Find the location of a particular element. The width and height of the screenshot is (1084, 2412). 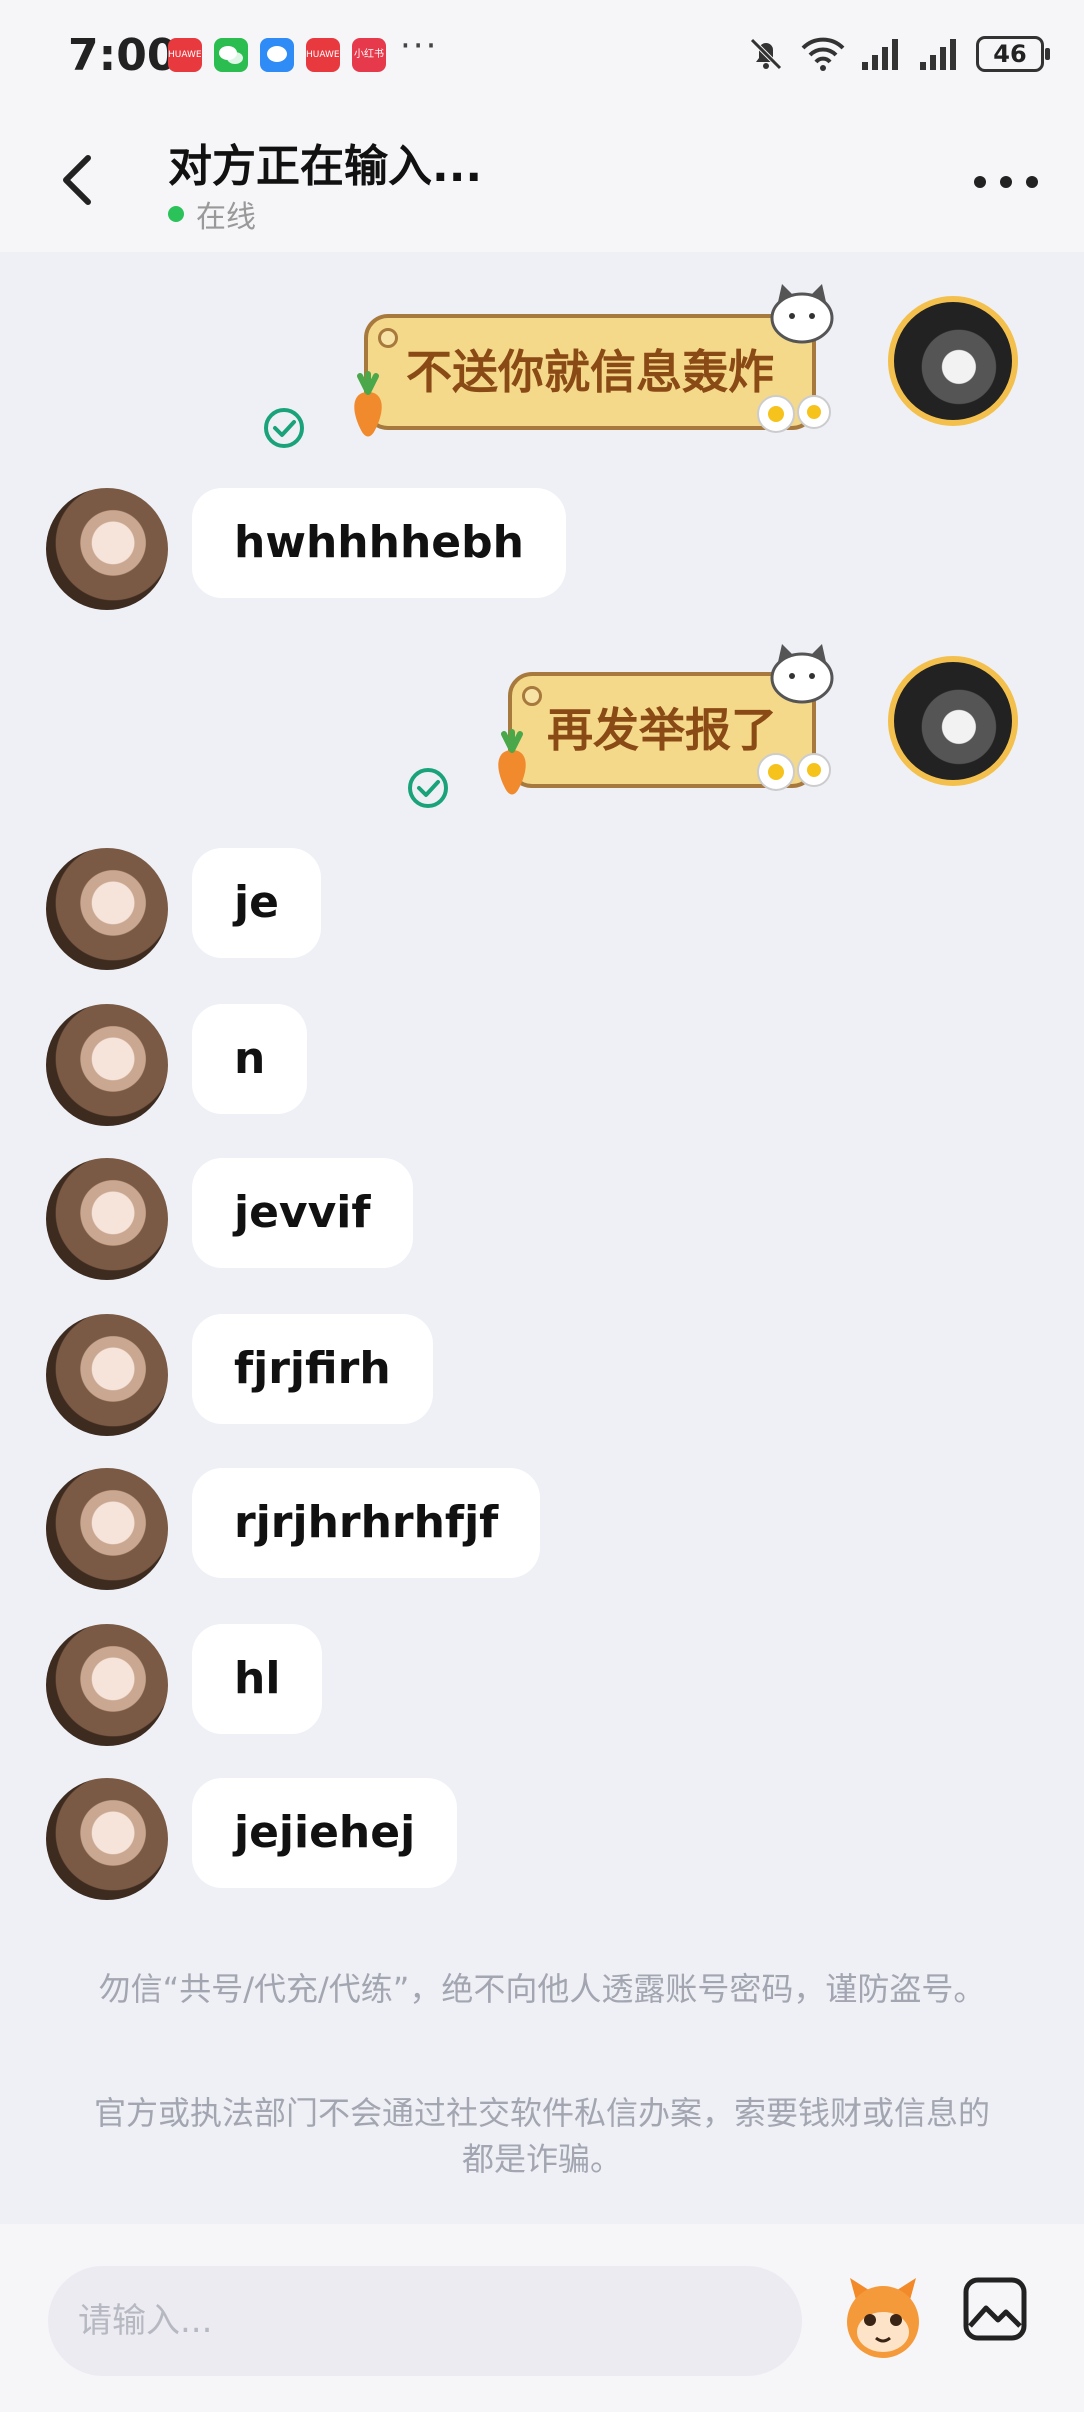

card-message-text: 再发举报了 is located at coordinates (662, 730).